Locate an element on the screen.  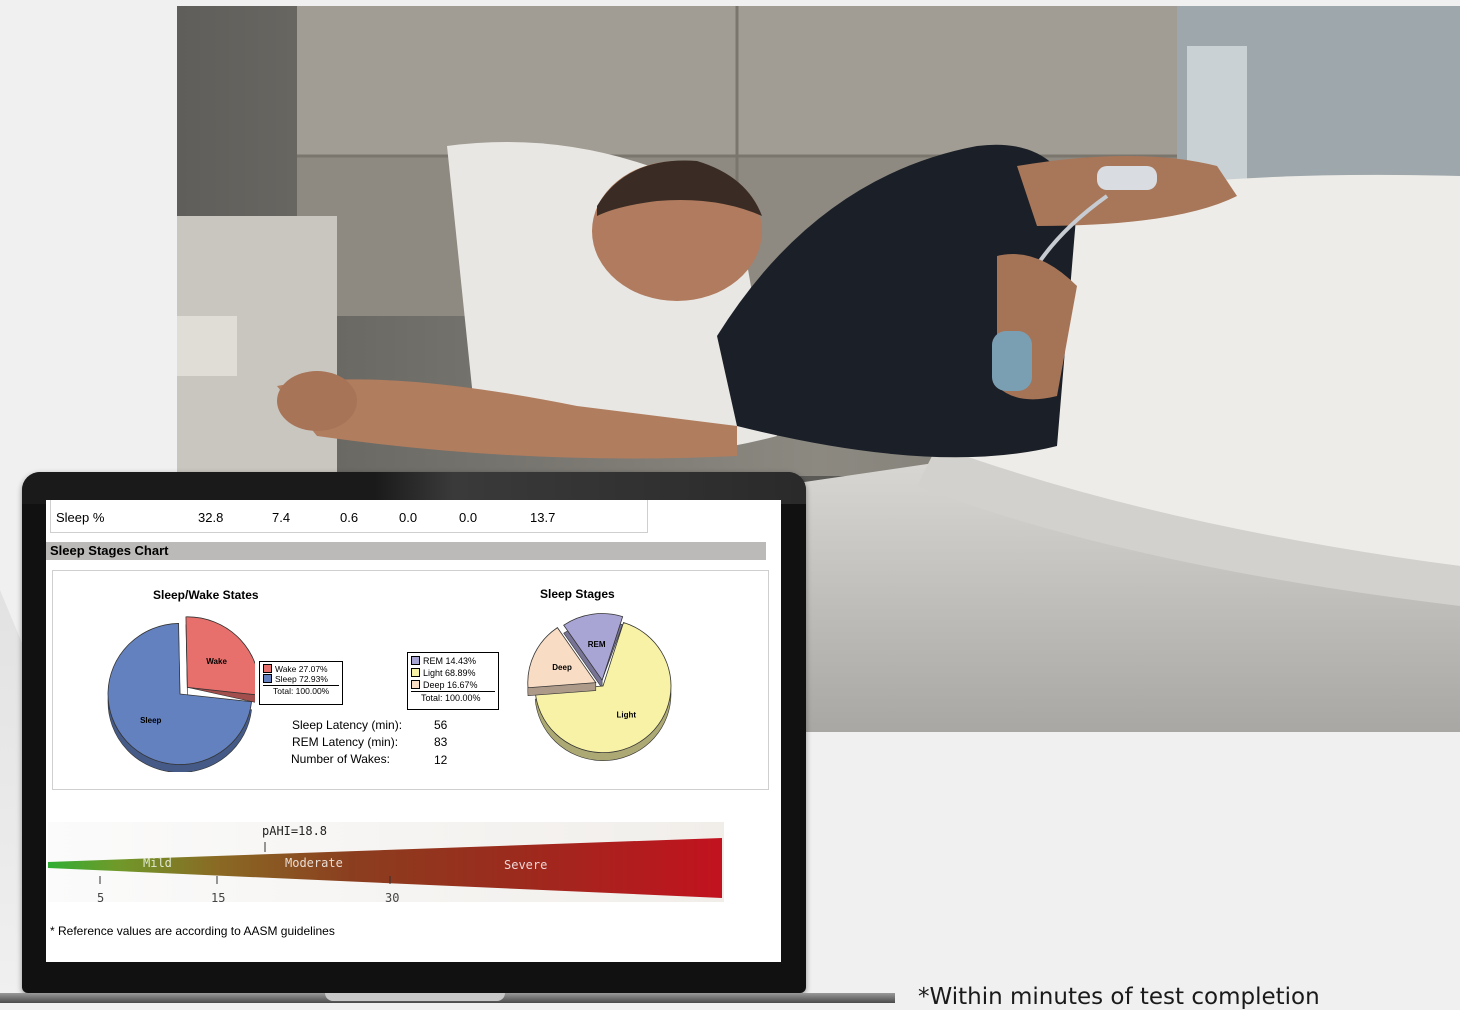
section-title: Sleep Stages Chart is located at coordinates (109, 550).